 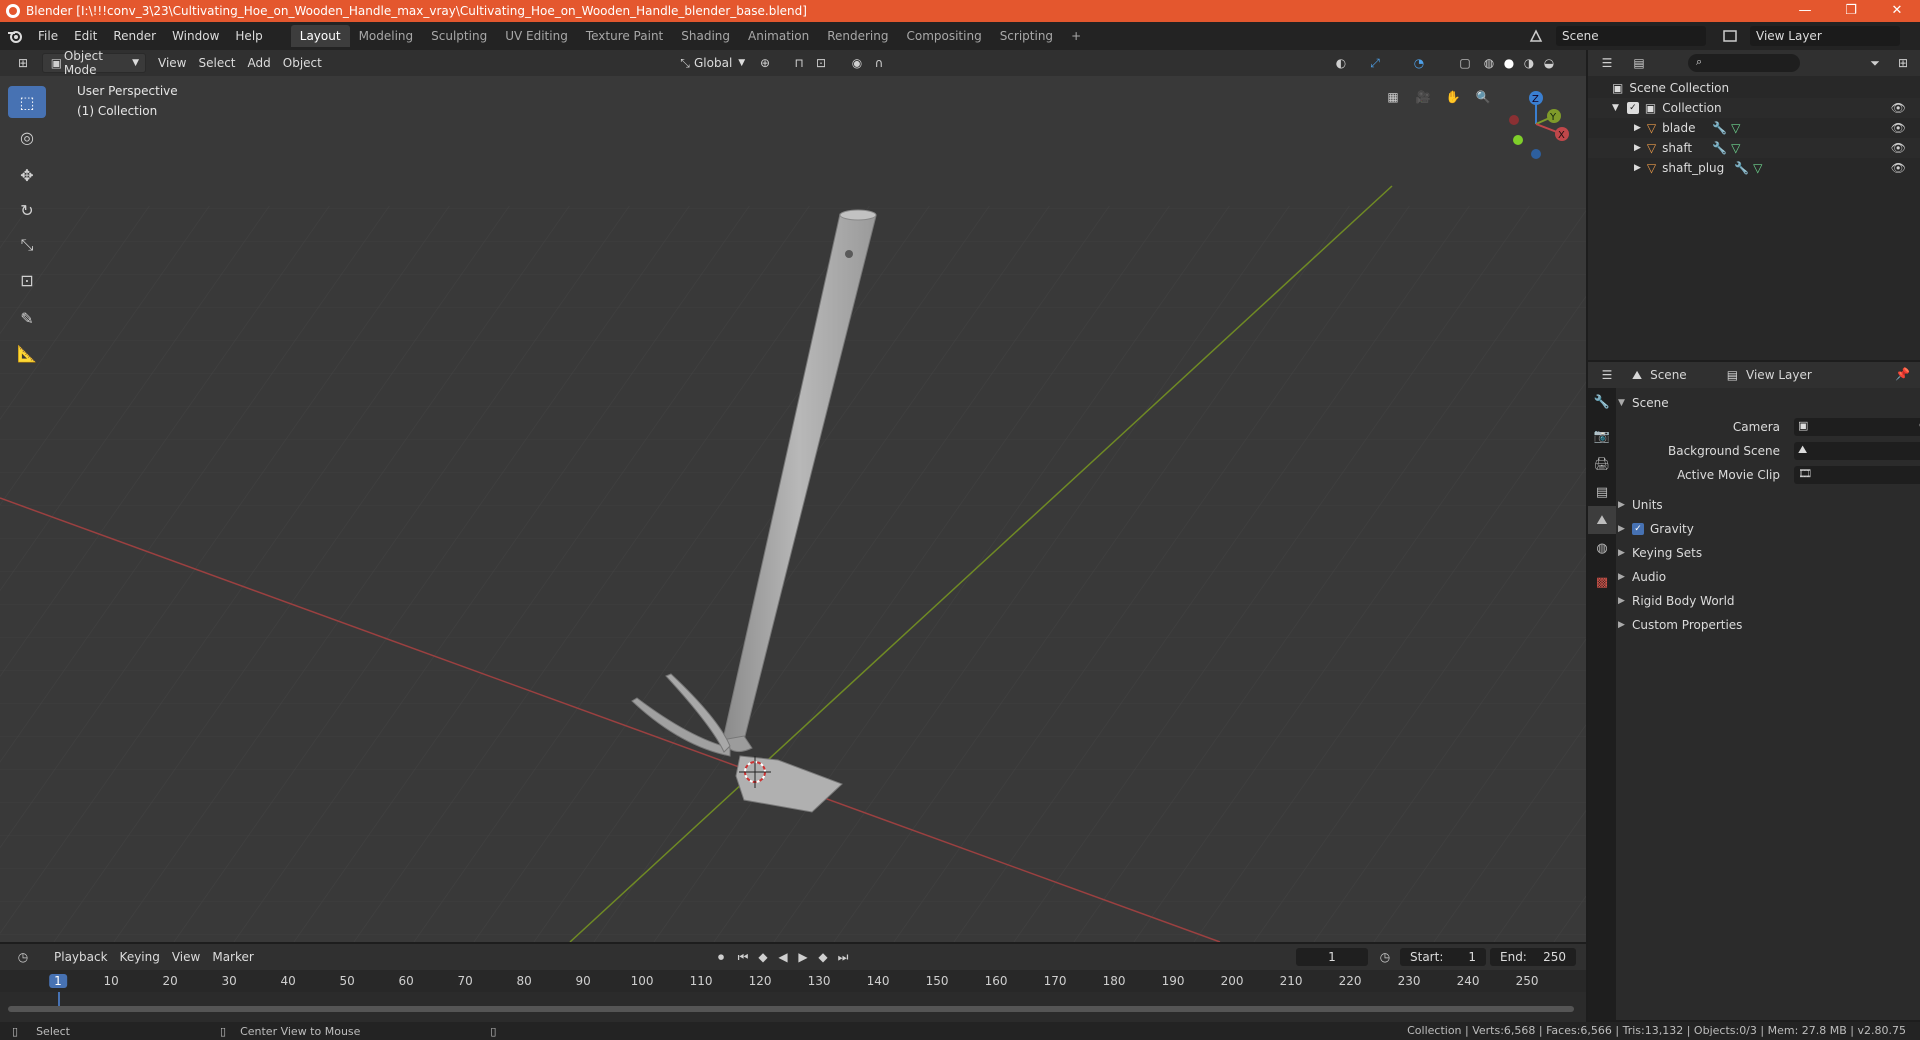 What do you see at coordinates (216, 63) in the screenshot?
I see `menu-select: Select` at bounding box center [216, 63].